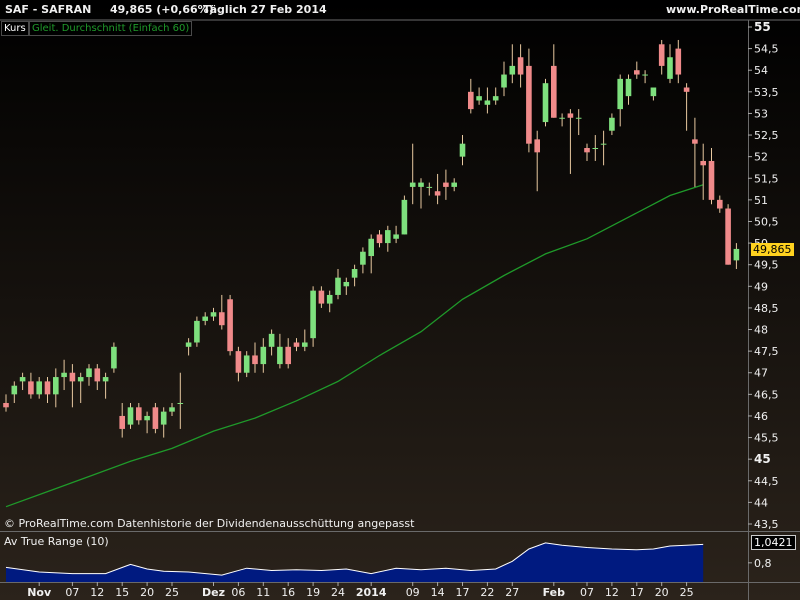 The image size is (800, 600). What do you see at coordinates (637, 592) in the screenshot?
I see `x-tick-label: 17` at bounding box center [637, 592].